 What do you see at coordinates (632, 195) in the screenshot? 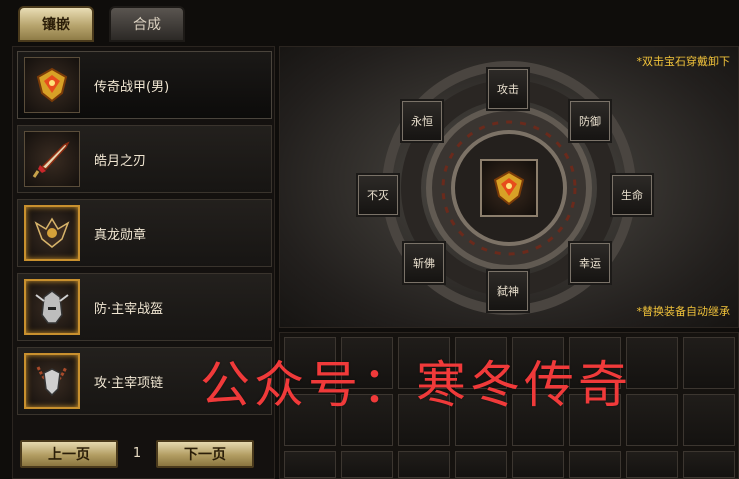
I see `socket-life: 生命` at bounding box center [632, 195].